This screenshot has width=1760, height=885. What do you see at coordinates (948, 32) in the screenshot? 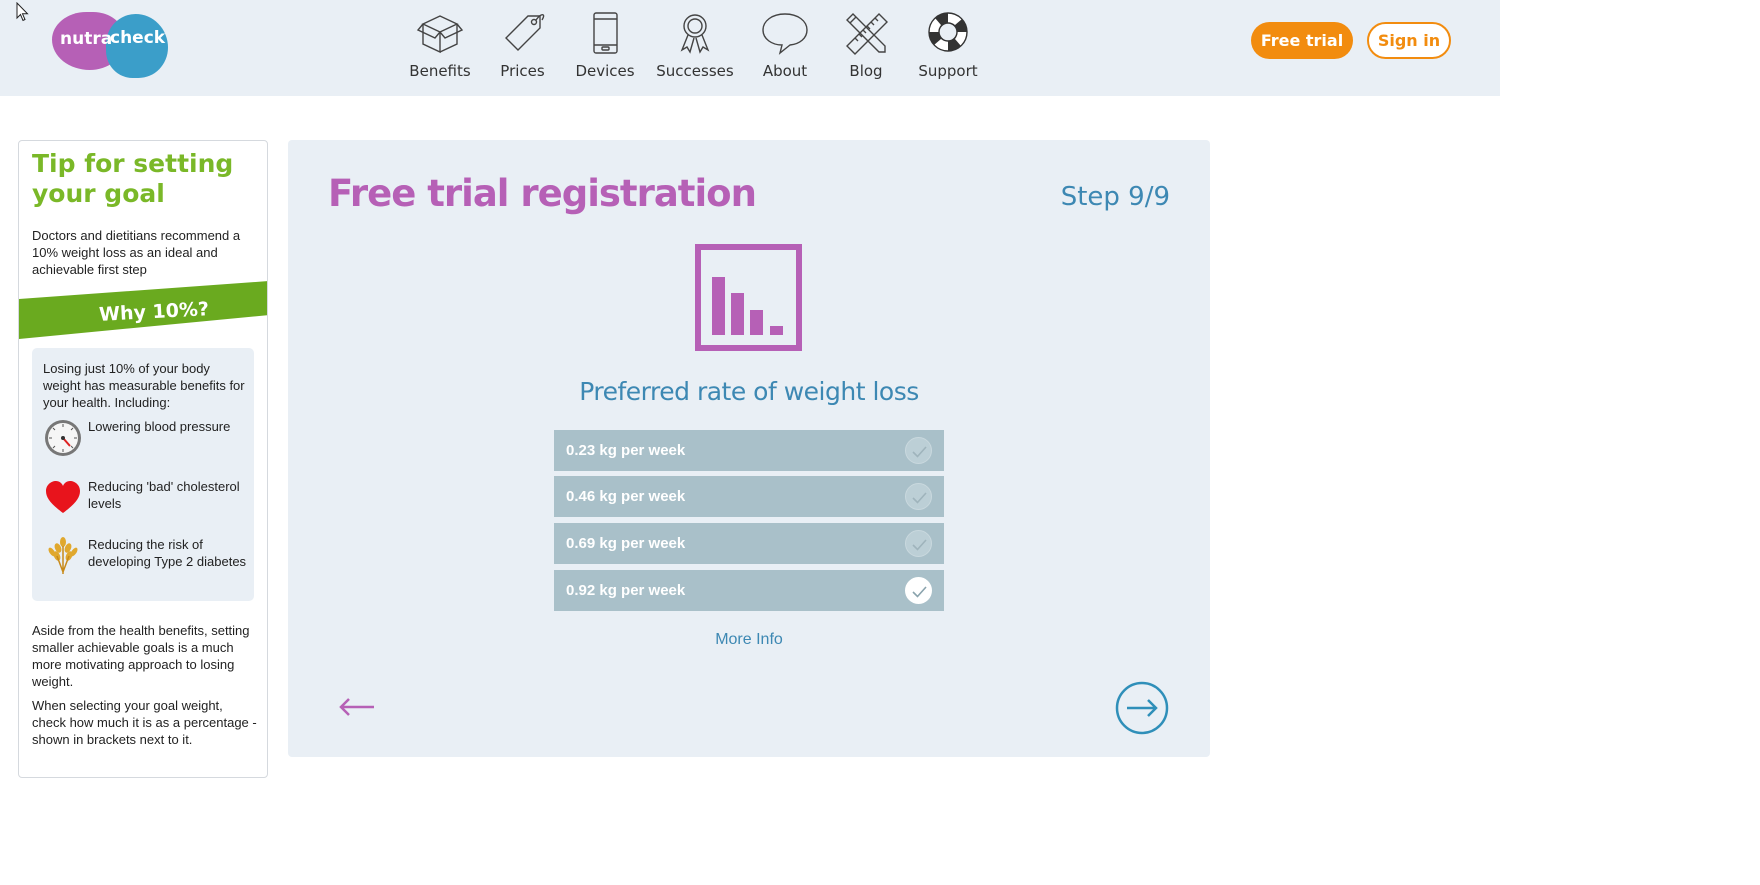
I see `lifebuoy-icon` at bounding box center [948, 32].